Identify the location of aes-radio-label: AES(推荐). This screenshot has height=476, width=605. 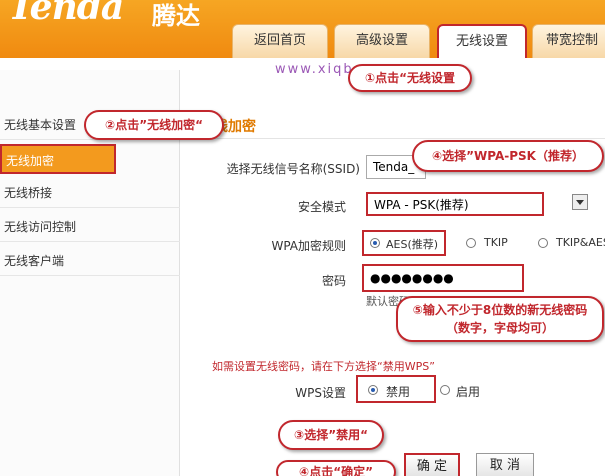
(412, 244).